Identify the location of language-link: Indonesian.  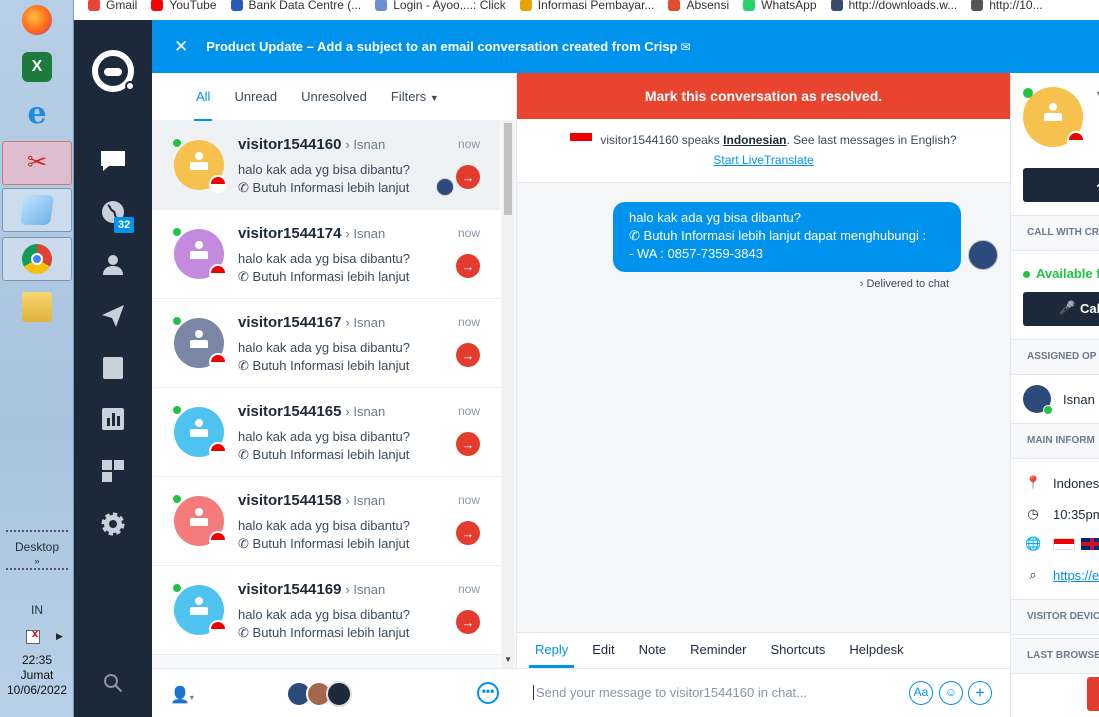
(754, 140).